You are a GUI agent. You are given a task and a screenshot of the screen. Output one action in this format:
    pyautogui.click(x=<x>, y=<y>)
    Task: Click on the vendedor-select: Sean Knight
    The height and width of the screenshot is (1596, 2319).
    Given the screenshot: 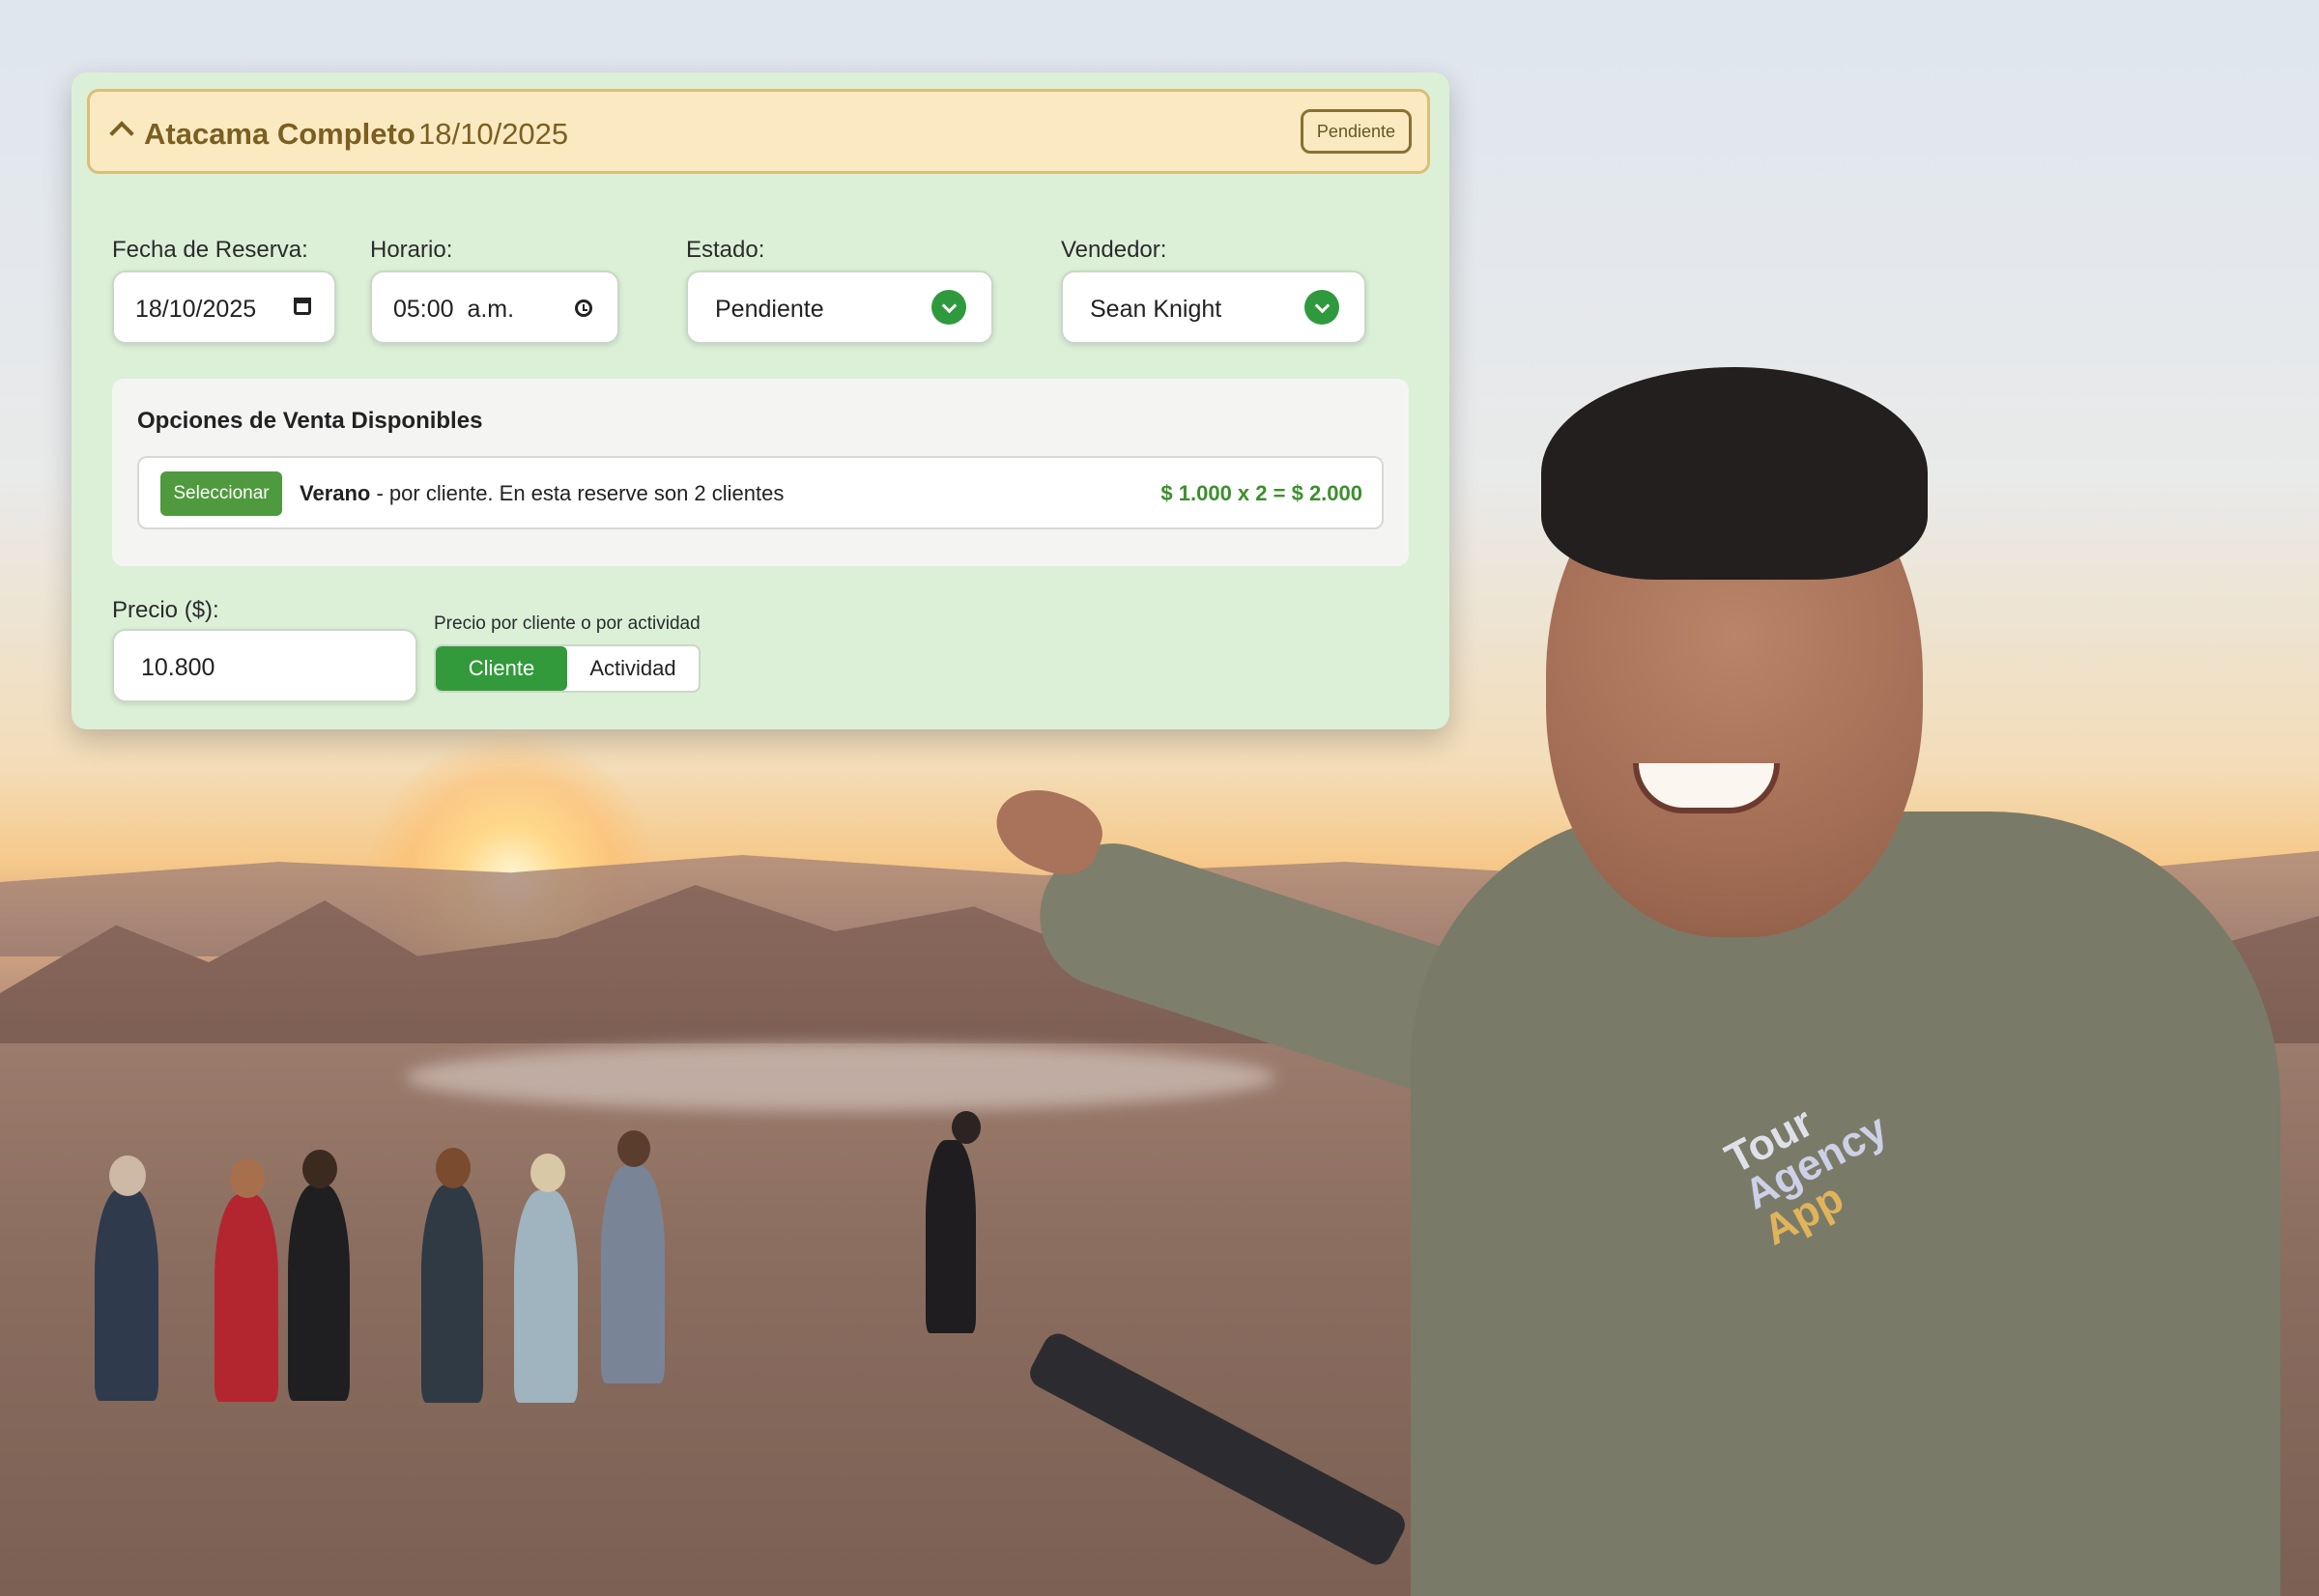 What is the action you would take?
    pyautogui.click(x=1213, y=308)
    